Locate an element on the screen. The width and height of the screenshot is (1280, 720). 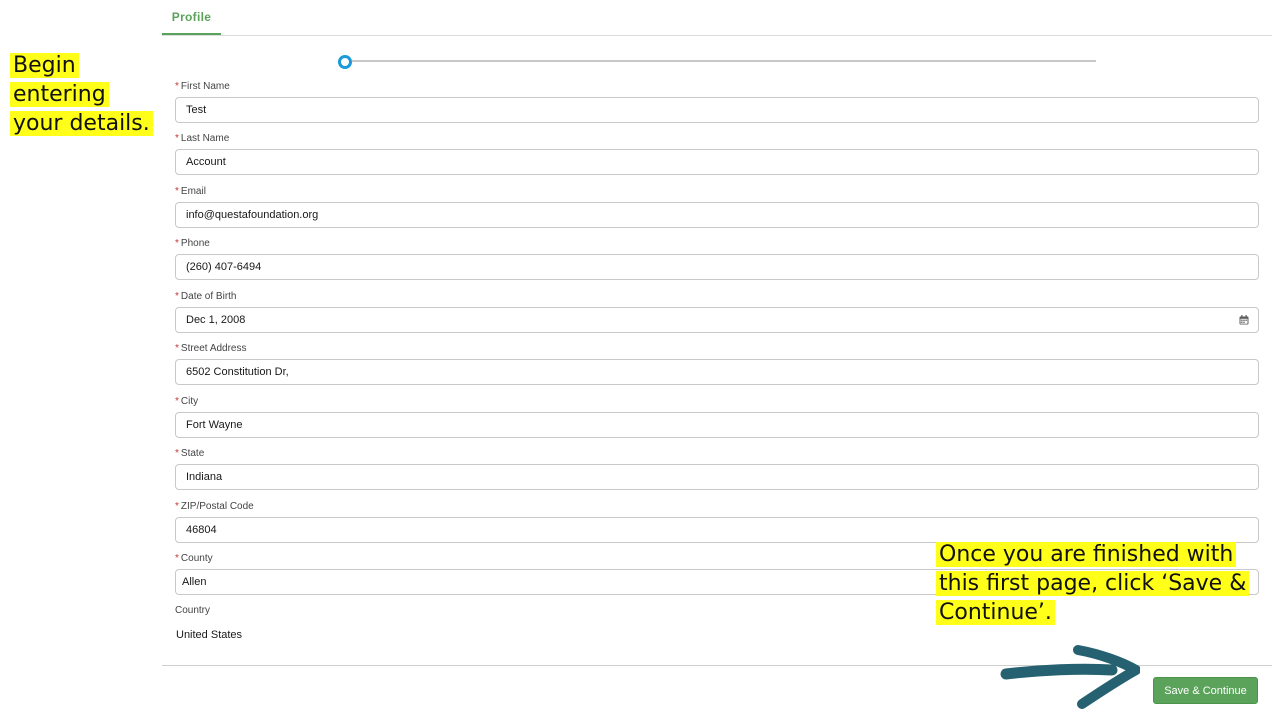
city-input: Fort Wayne is located at coordinates (717, 425).